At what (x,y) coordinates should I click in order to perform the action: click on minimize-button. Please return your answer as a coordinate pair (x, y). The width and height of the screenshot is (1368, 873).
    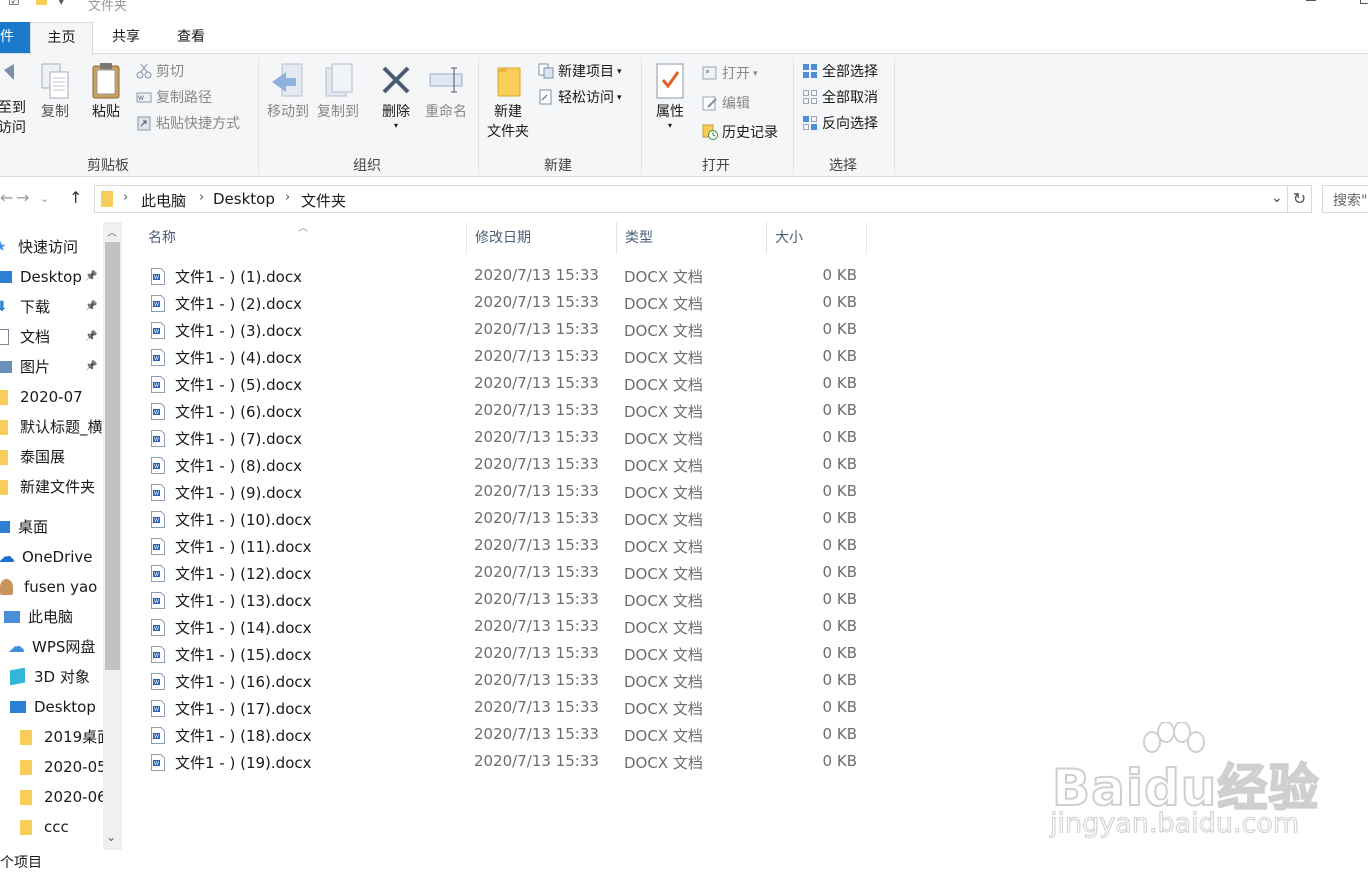
    Looking at the image, I should click on (1311, 0).